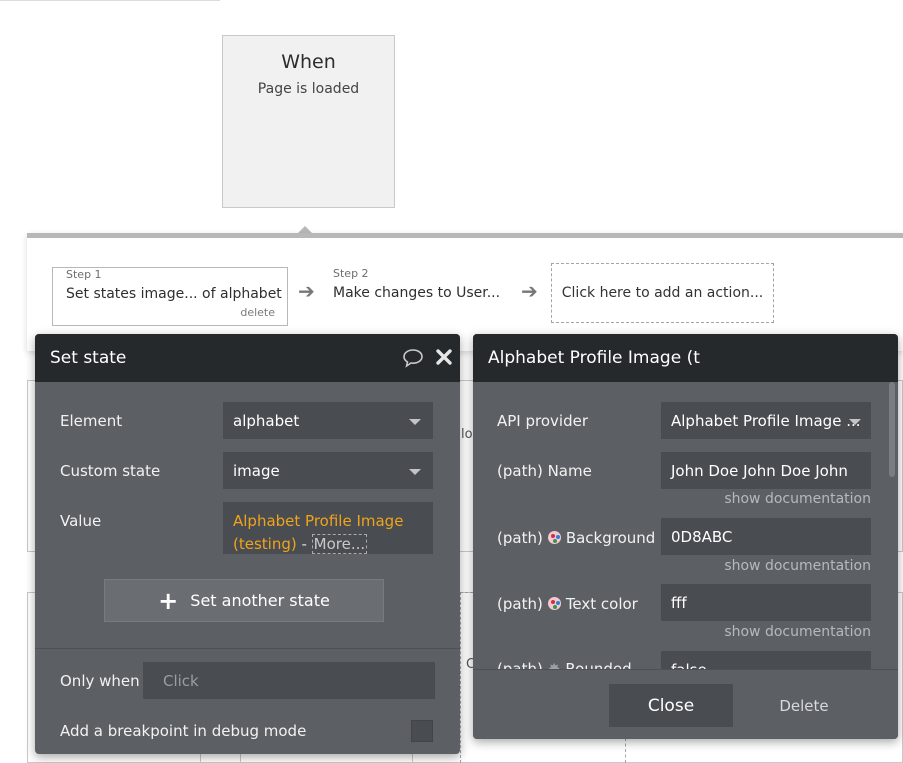 The image size is (903, 763). What do you see at coordinates (84, 274) in the screenshot?
I see `step-1-label: Step 1` at bounding box center [84, 274].